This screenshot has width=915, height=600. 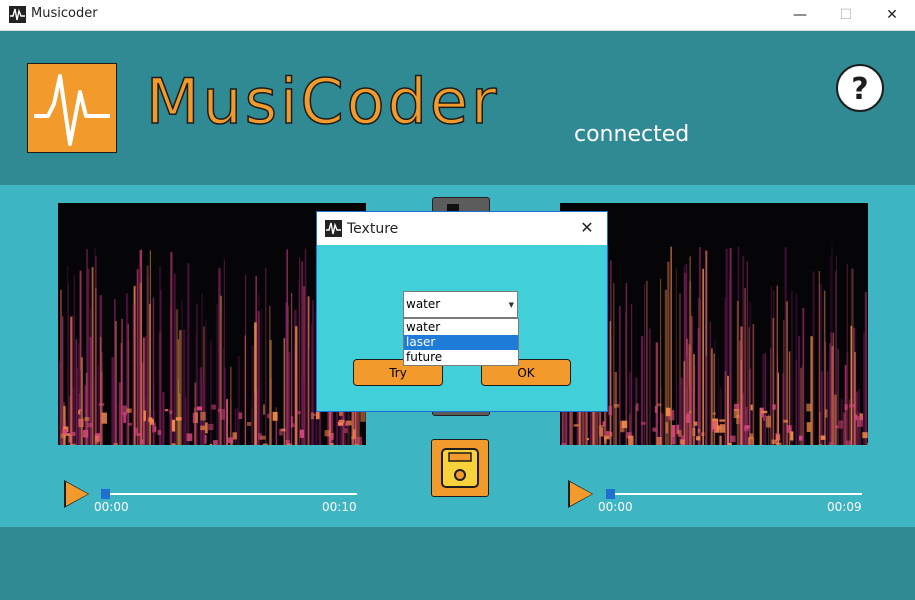 I want to click on save-floppy-icon, so click(x=460, y=468).